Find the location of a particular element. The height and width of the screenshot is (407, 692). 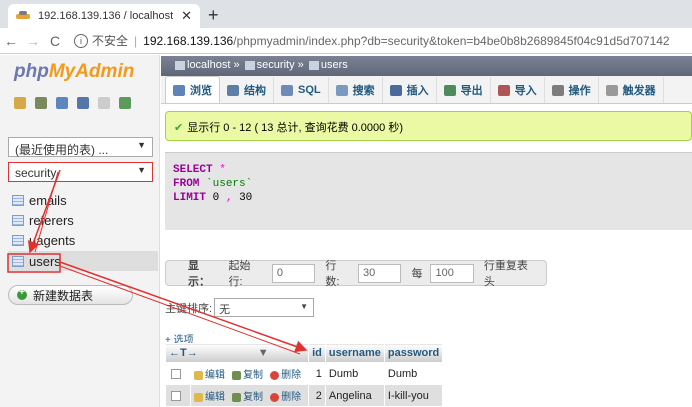

pencil-icon is located at coordinates (198, 397).